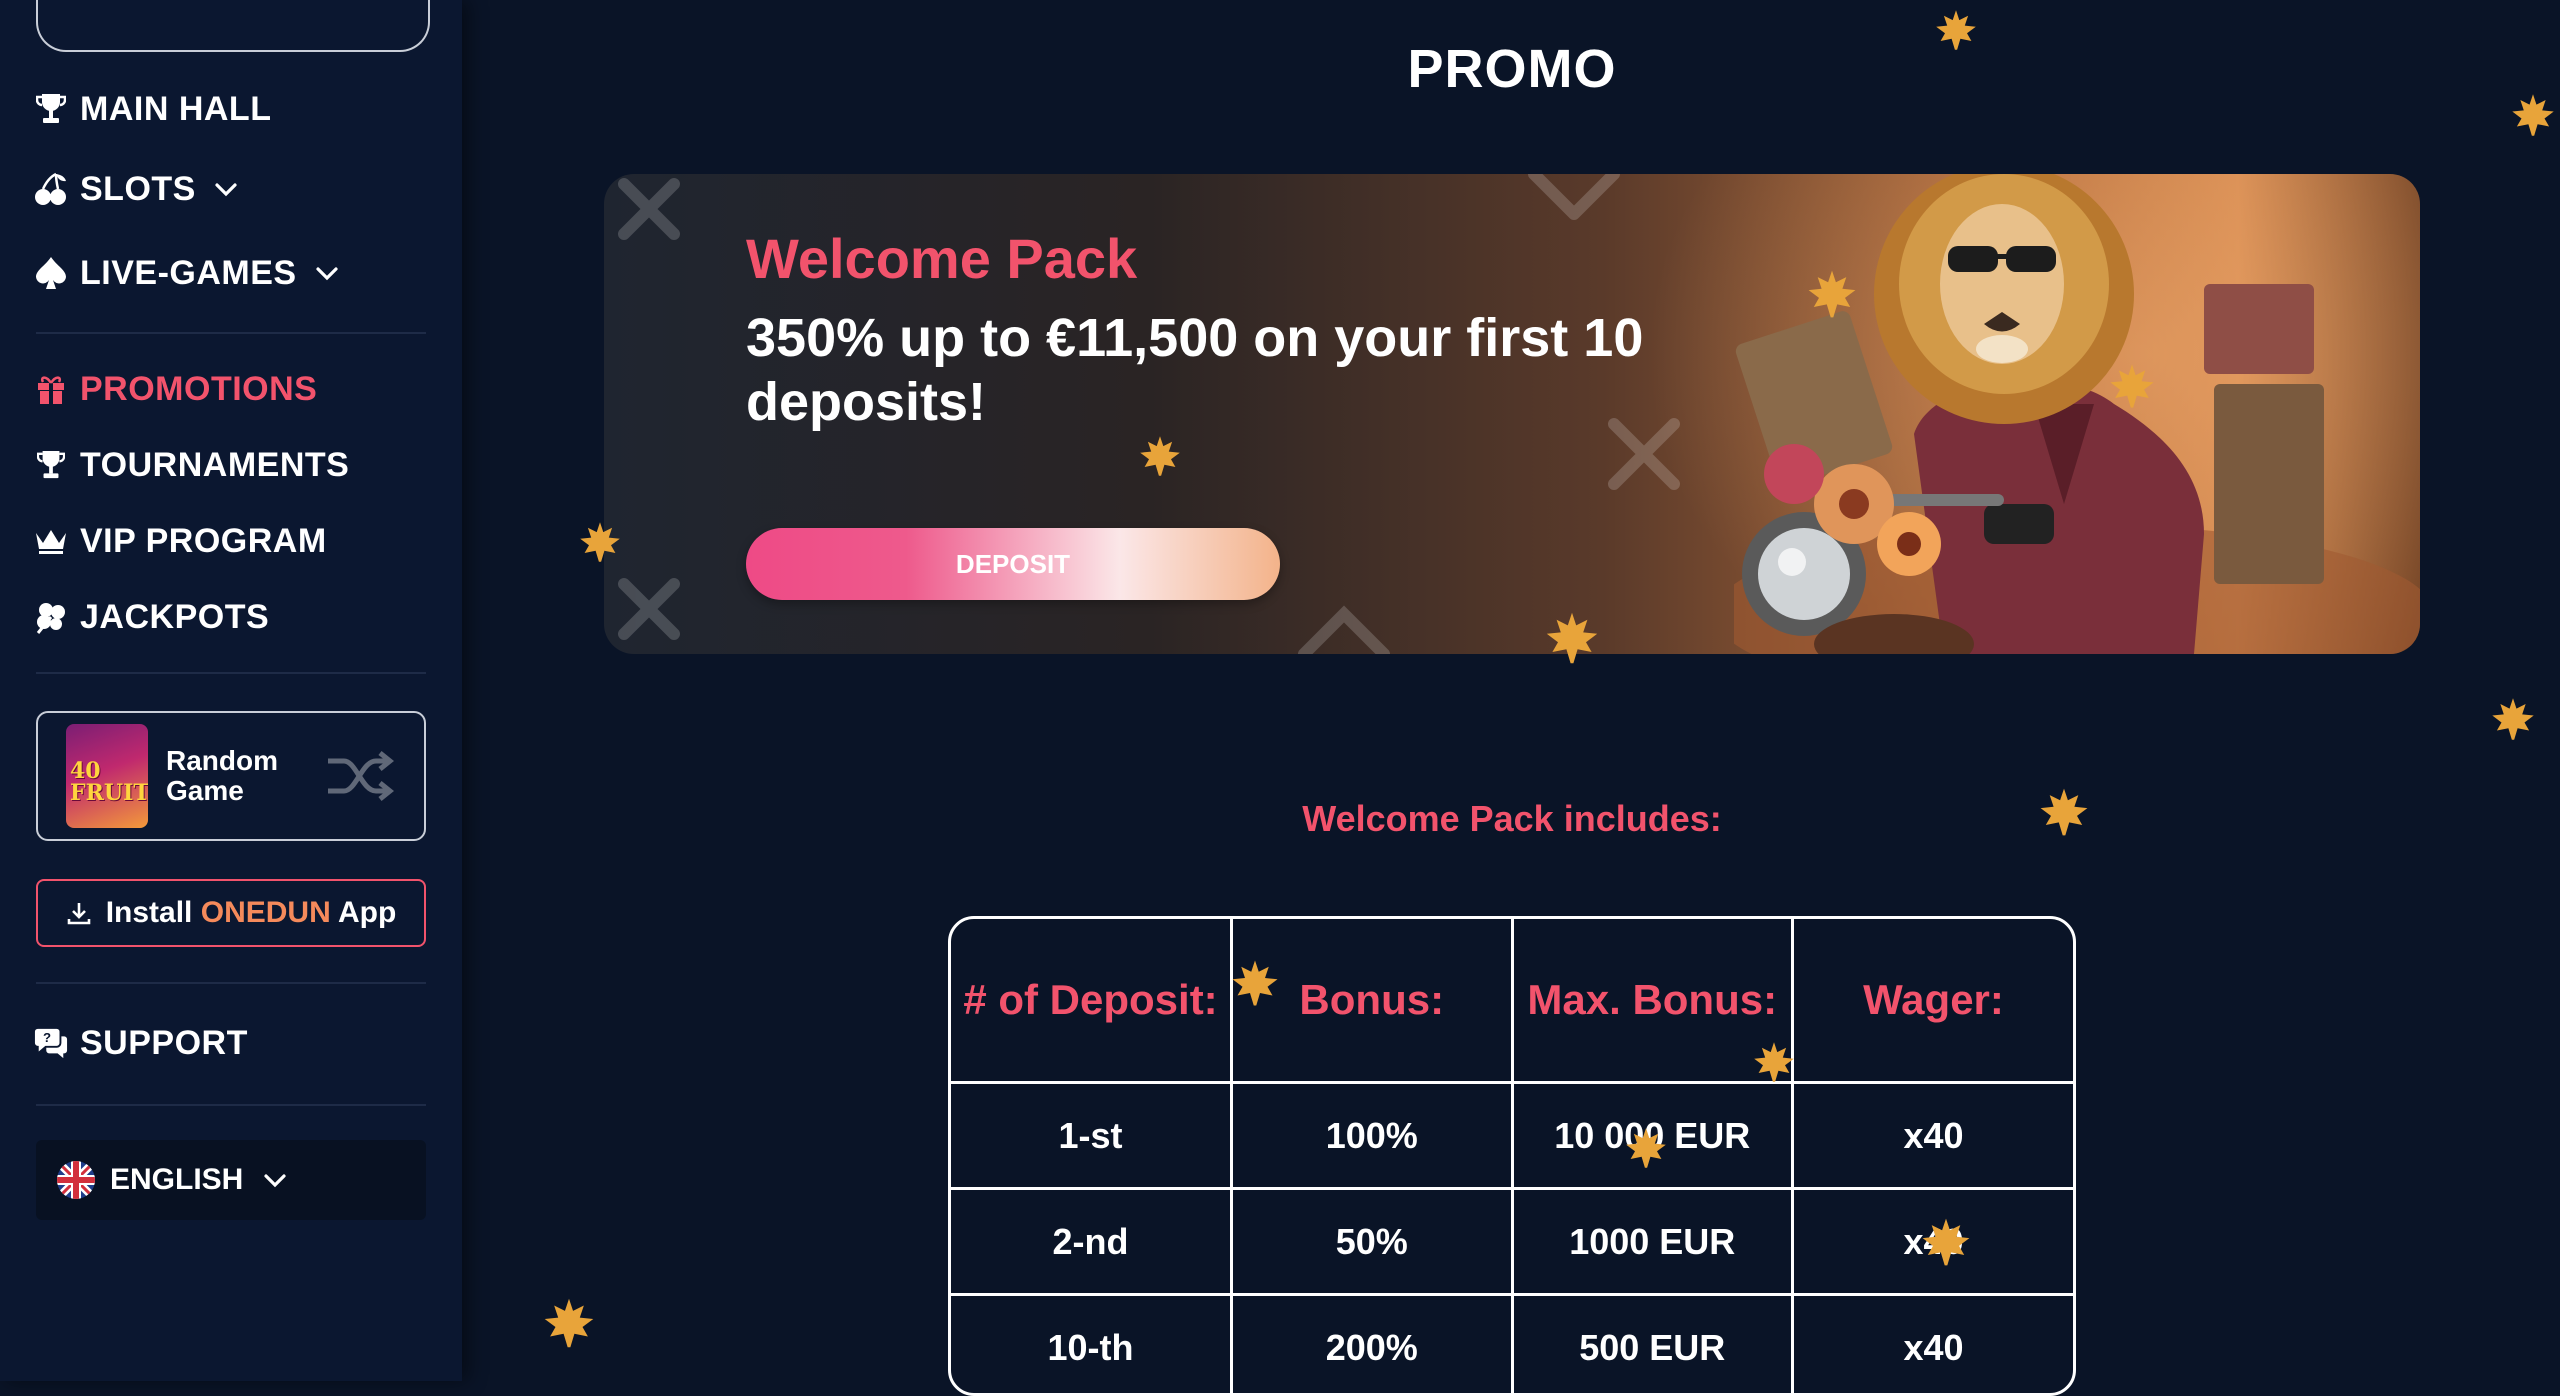 This screenshot has height=1396, width=2560. What do you see at coordinates (153, 912) in the screenshot?
I see `install-prefix: Install` at bounding box center [153, 912].